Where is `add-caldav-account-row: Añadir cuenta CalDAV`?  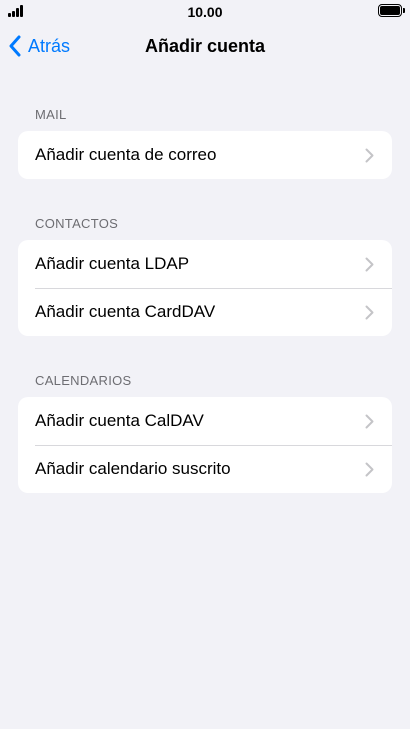
add-caldav-account-row: Añadir cuenta CalDAV is located at coordinates (205, 421).